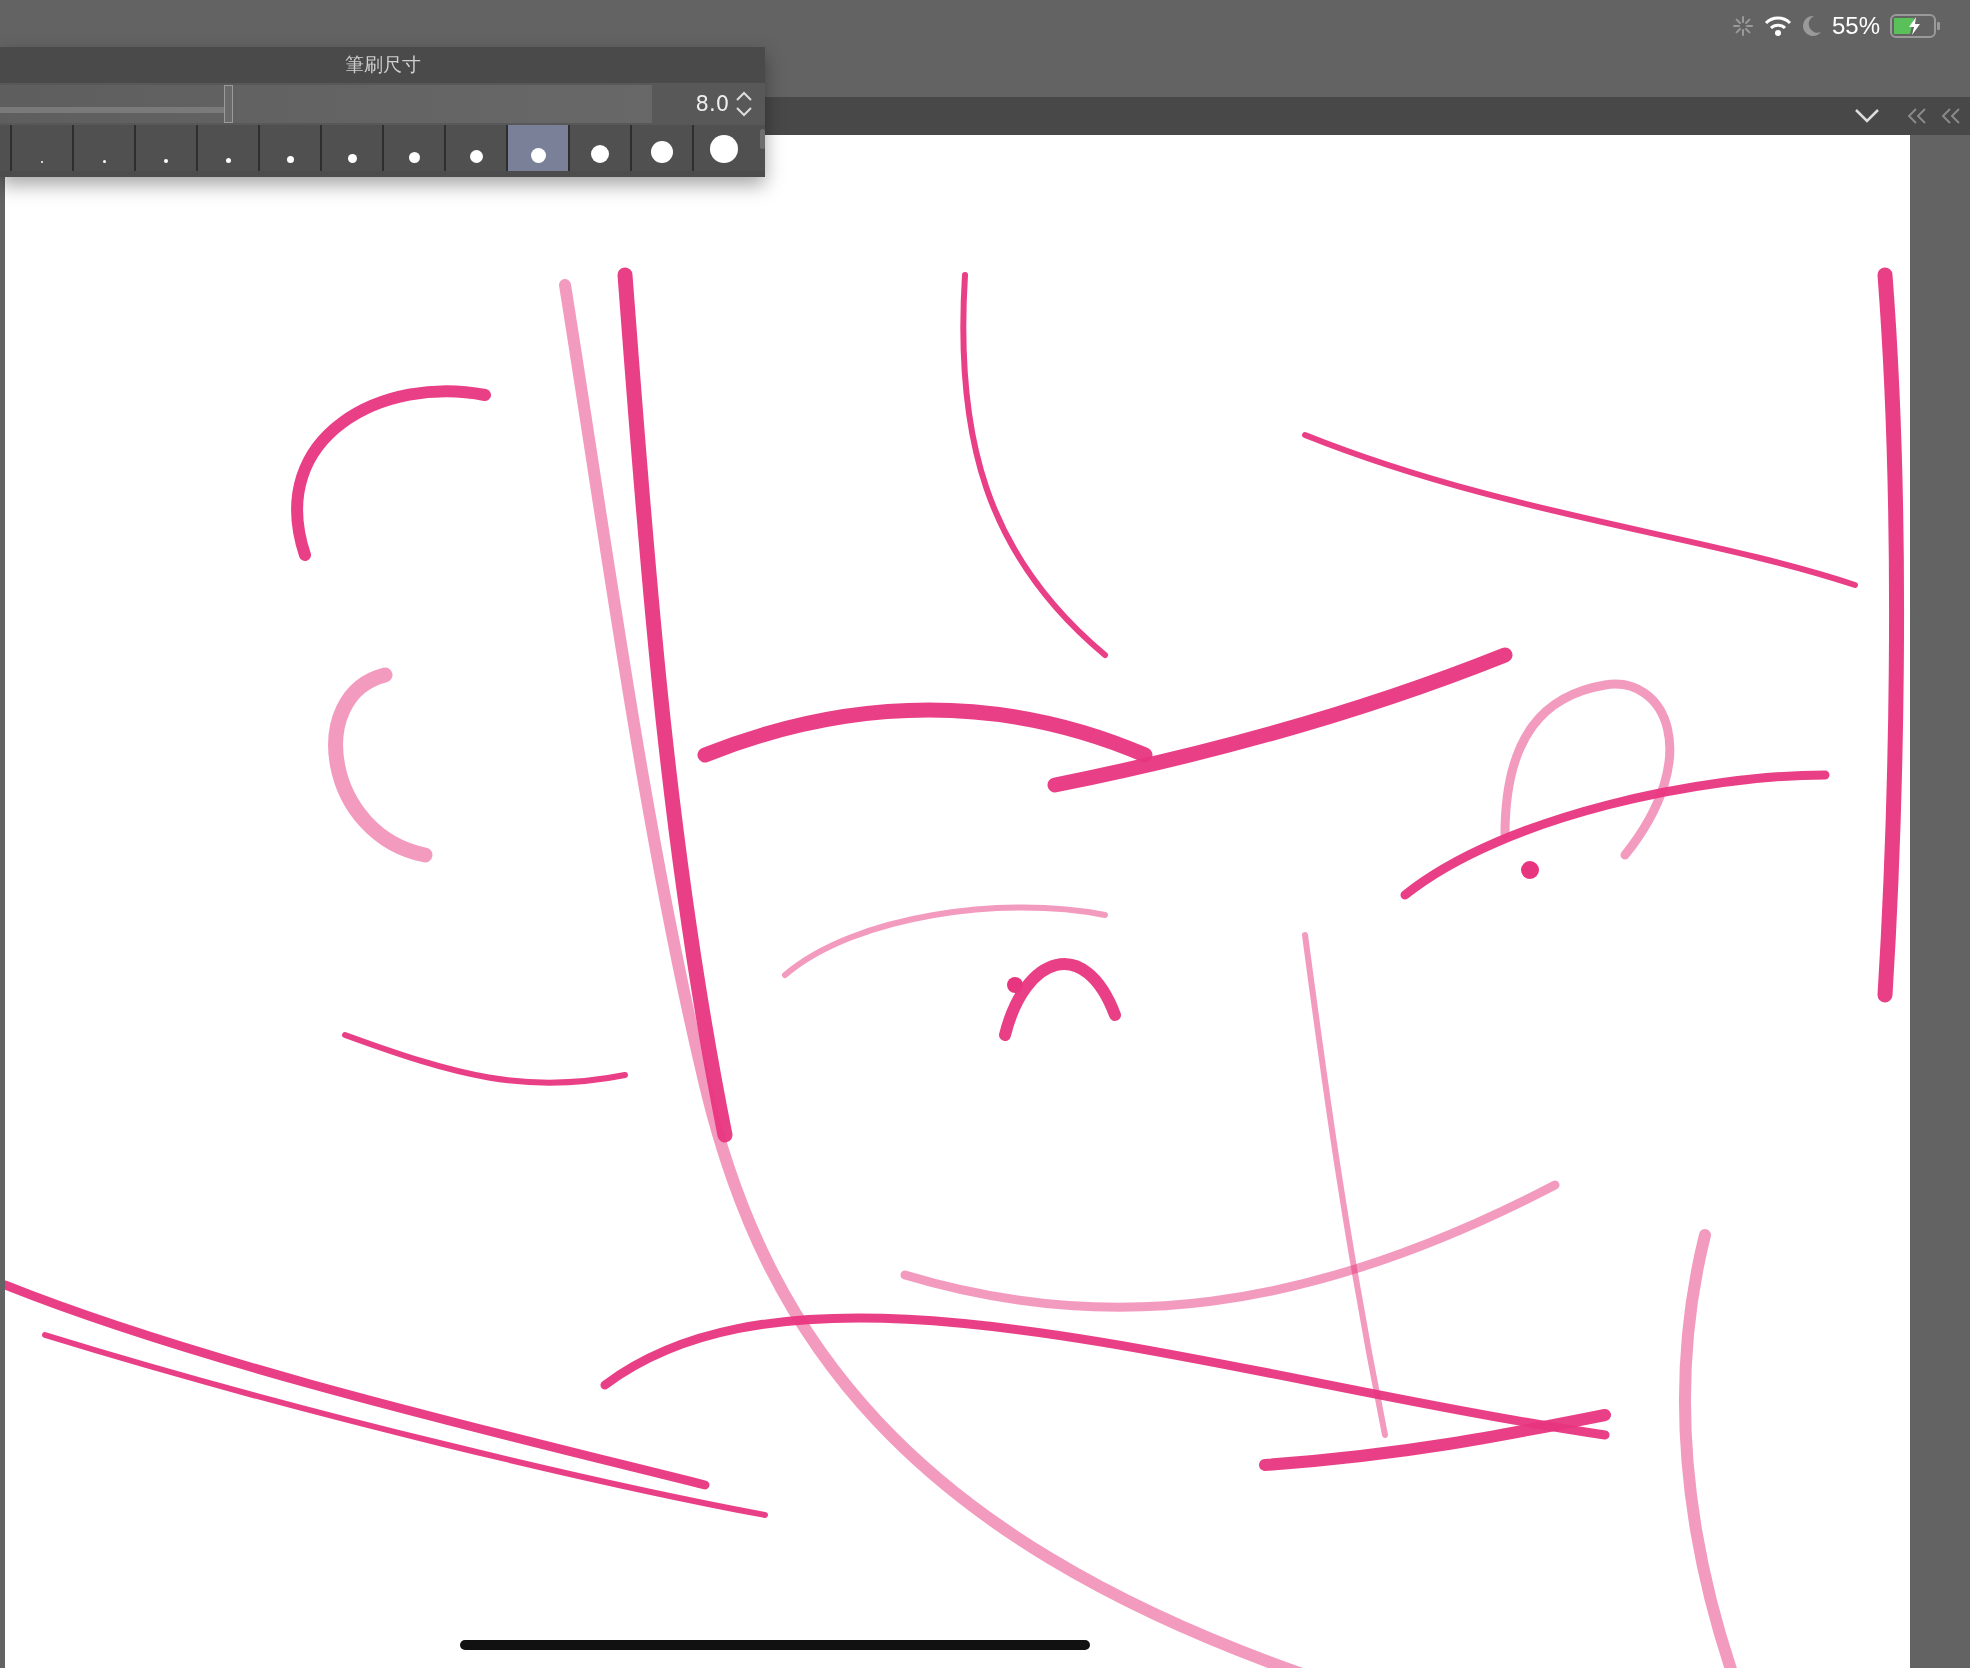 This screenshot has height=1668, width=1970. What do you see at coordinates (1742, 26) in the screenshot?
I see `loading-icon` at bounding box center [1742, 26].